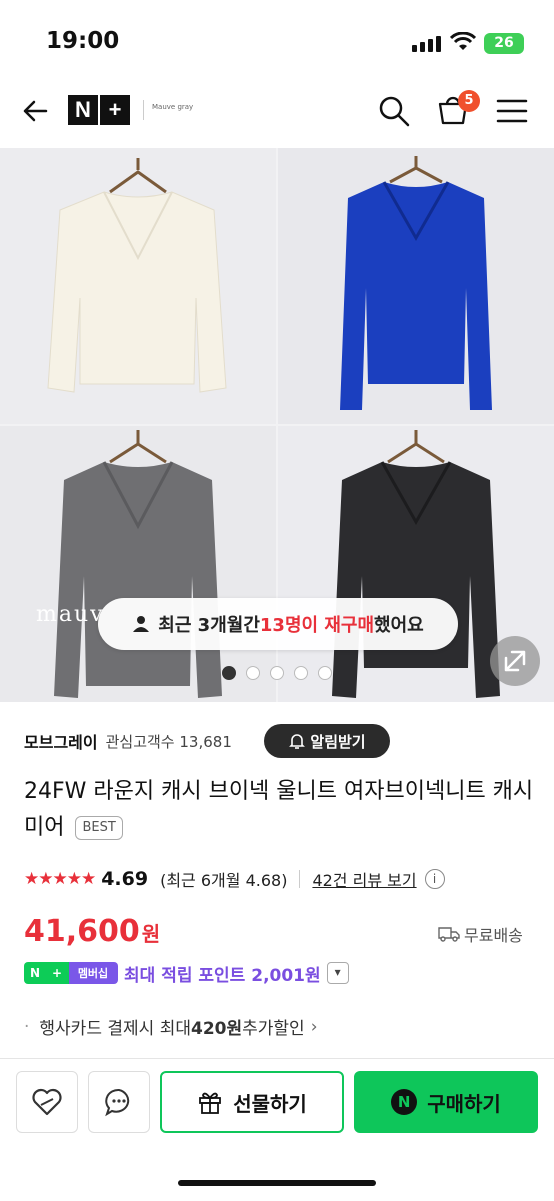 The image size is (554, 1201). I want to click on badge-plus: +, so click(57, 973).